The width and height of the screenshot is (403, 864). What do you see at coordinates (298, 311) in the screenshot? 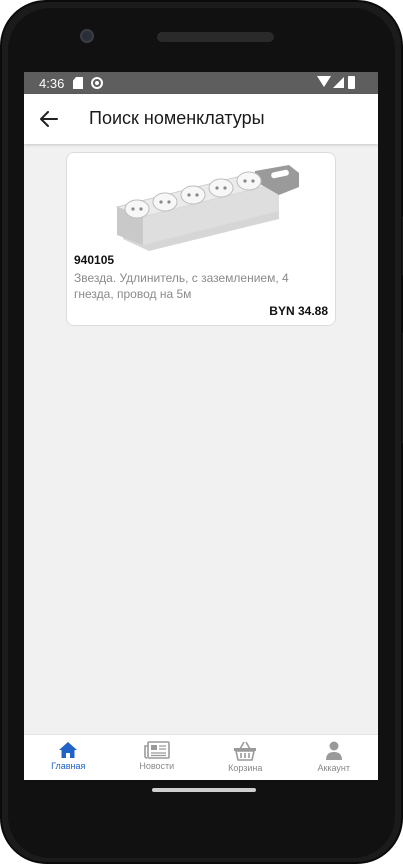
I see `product-price: BYN 34.88` at bounding box center [298, 311].